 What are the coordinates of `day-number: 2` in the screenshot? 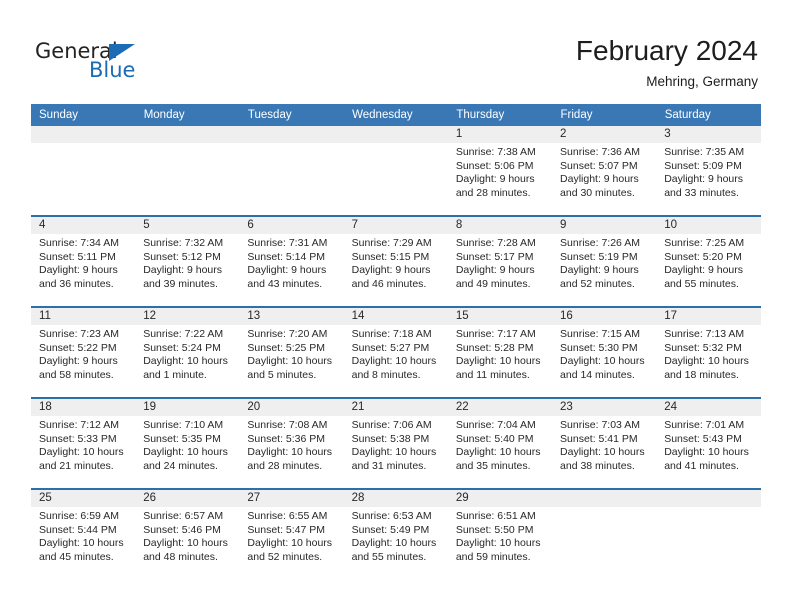 It's located at (604, 134).